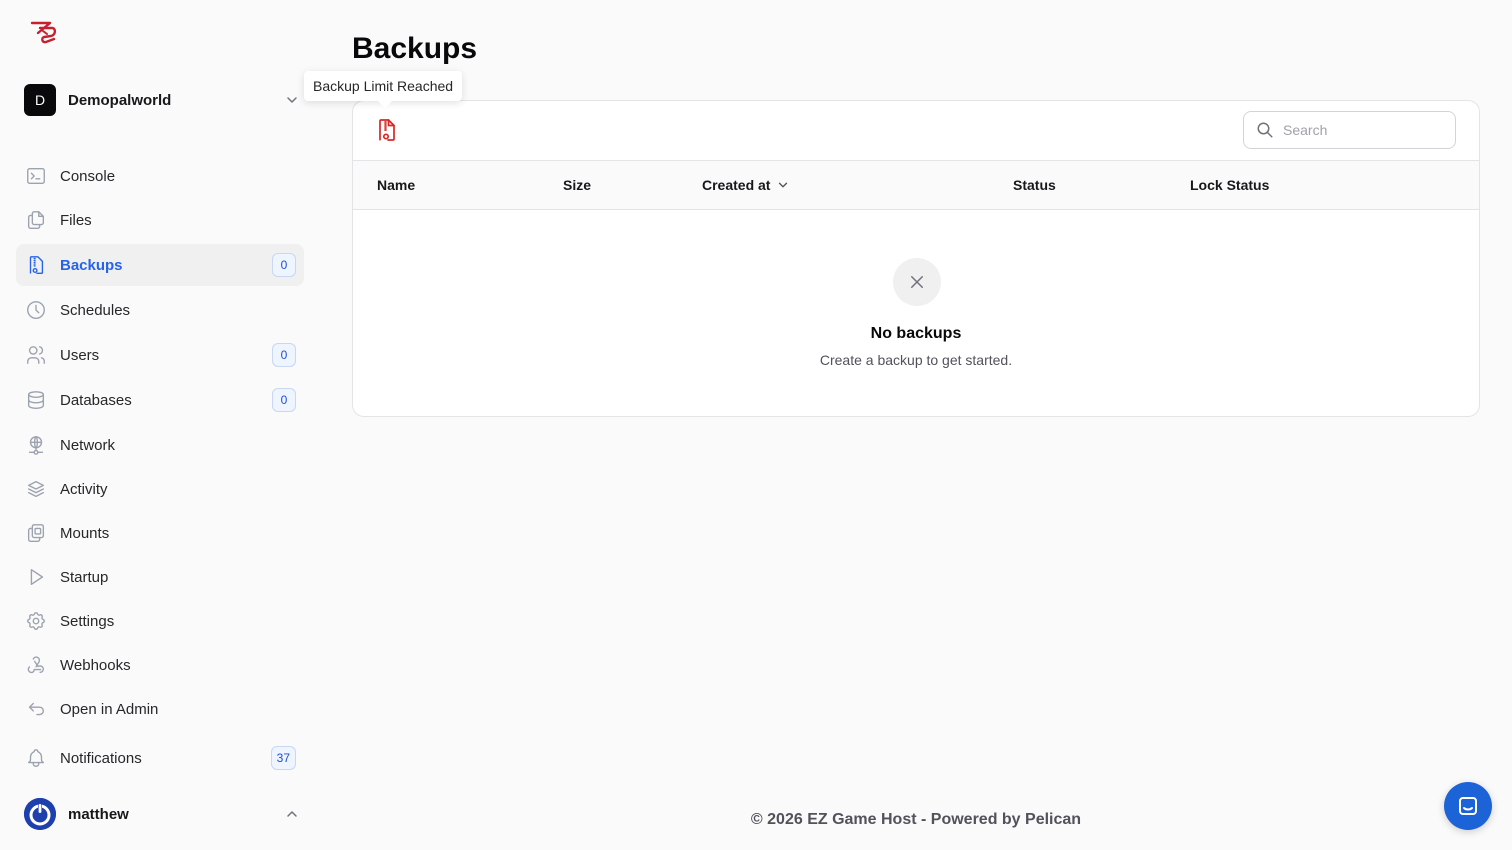  What do you see at coordinates (36, 577) in the screenshot?
I see `play-icon` at bounding box center [36, 577].